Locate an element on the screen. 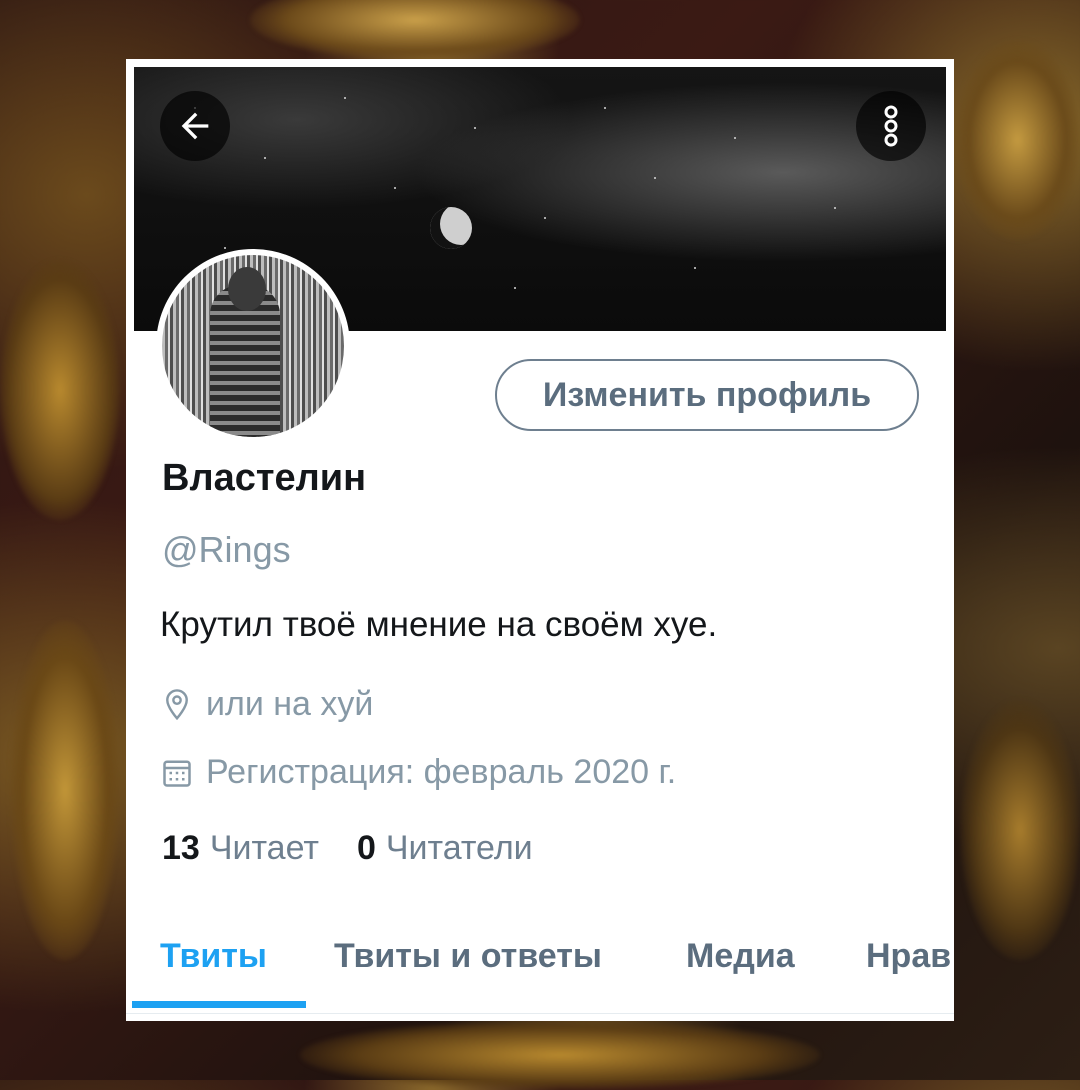 This screenshot has width=1080, height=1090. calendar-icon is located at coordinates (177, 773).